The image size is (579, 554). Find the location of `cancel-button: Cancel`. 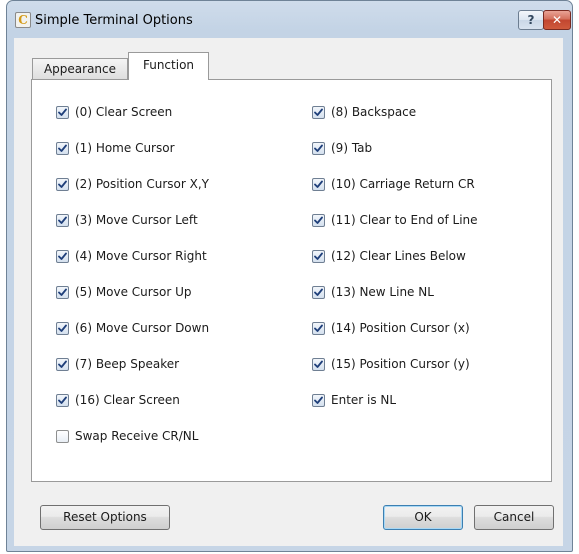

cancel-button: Cancel is located at coordinates (514, 517).